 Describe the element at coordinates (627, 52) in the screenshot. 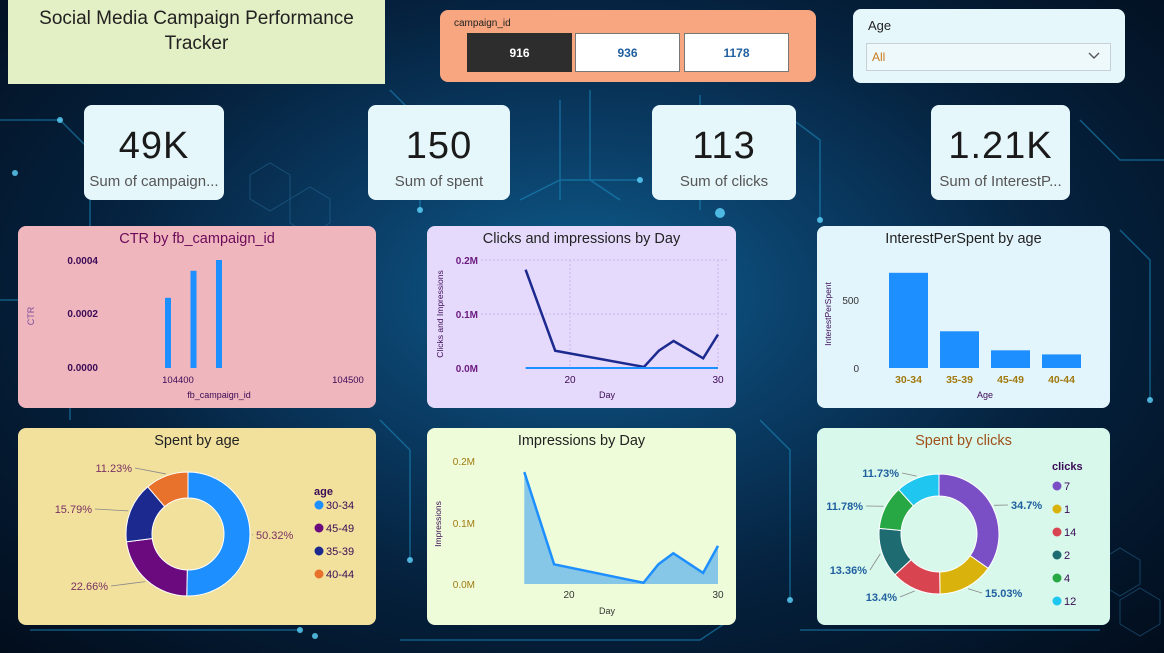

I see `campaign-option-936: 936` at that location.